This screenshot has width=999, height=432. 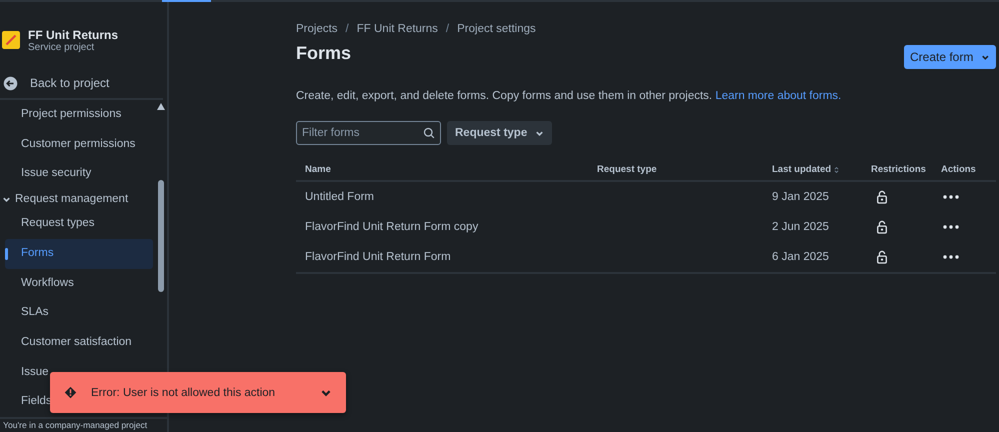 What do you see at coordinates (778, 96) in the screenshot?
I see `learn-more-link: Learn more about forms.` at bounding box center [778, 96].